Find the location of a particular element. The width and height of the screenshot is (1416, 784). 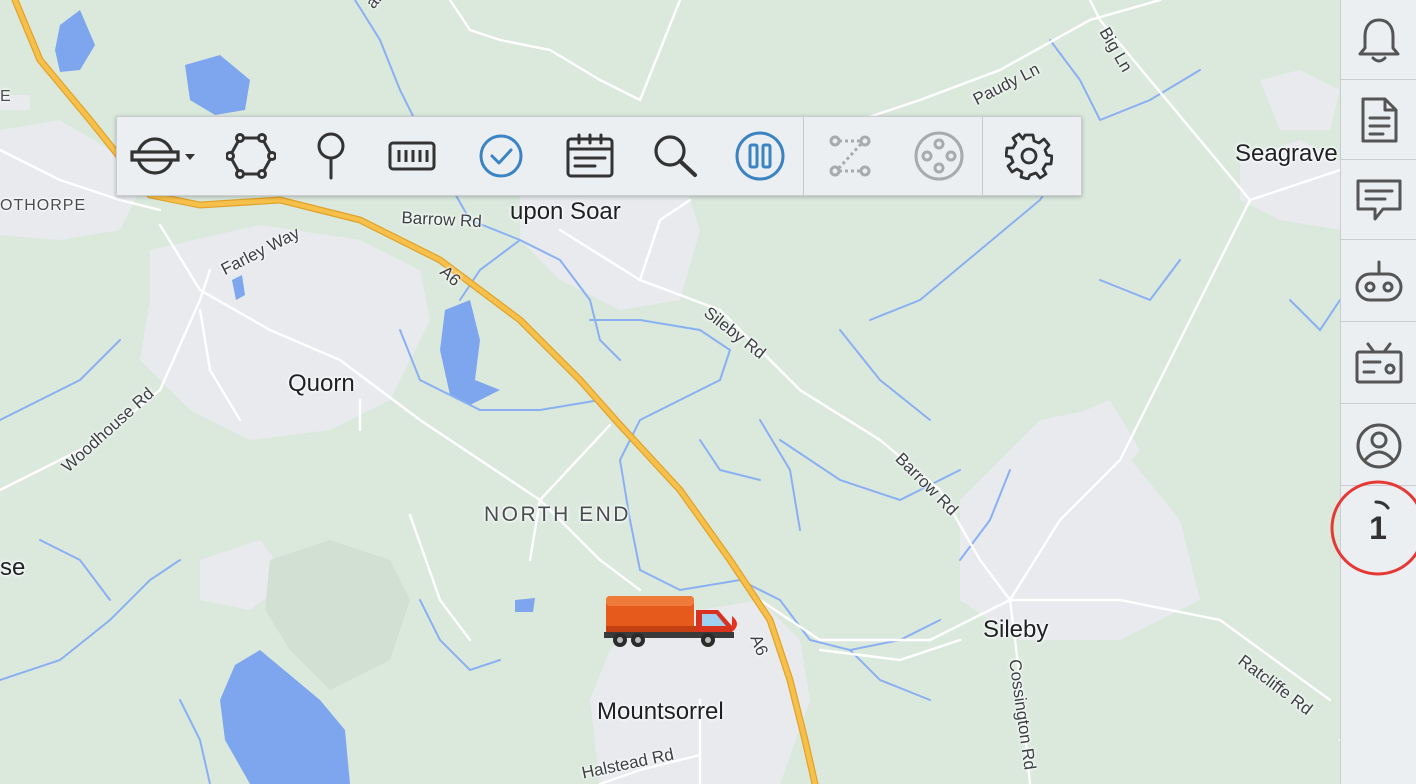

check-circle-icon is located at coordinates (501, 156).